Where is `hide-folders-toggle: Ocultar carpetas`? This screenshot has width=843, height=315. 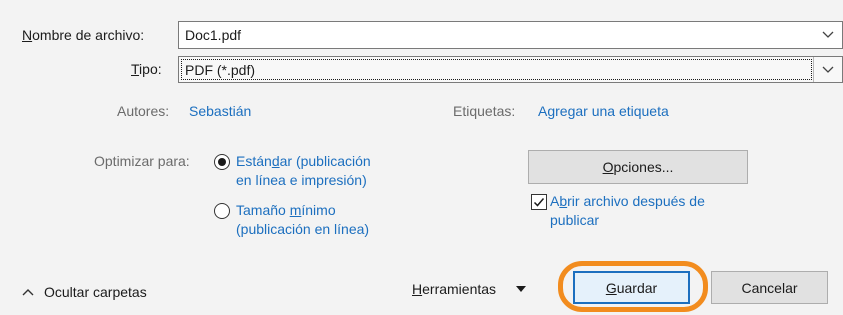 hide-folders-toggle: Ocultar carpetas is located at coordinates (84, 292).